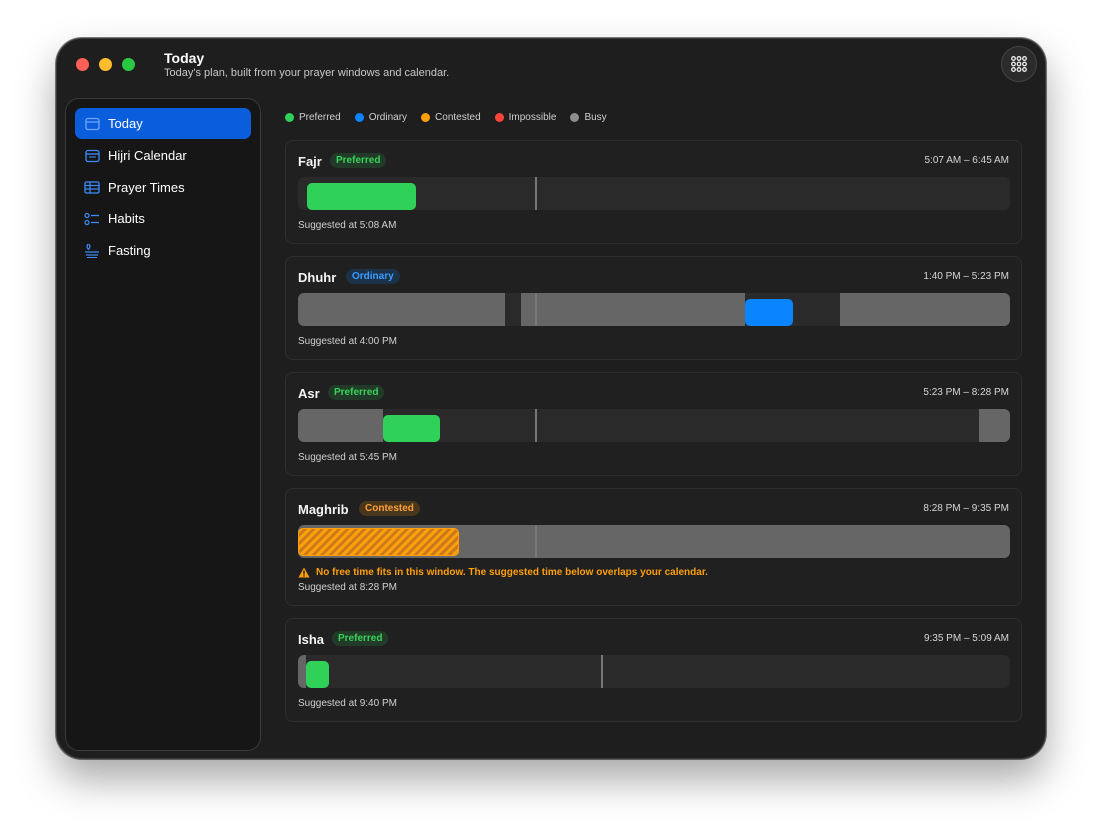  I want to click on sidebar-item-label: Prayer Times, so click(146, 187).